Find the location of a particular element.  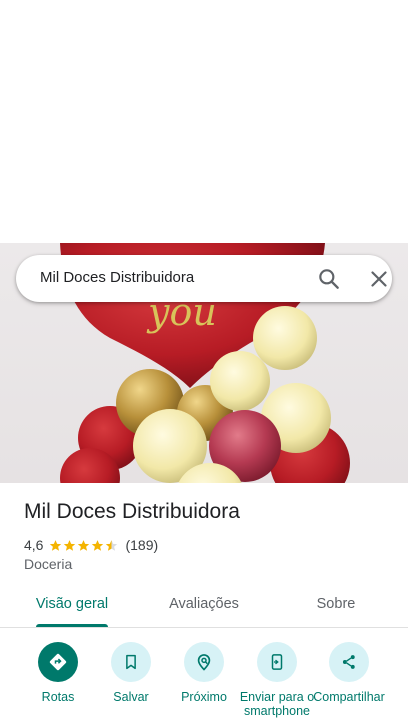

save-label: Salvar is located at coordinates (131, 697).